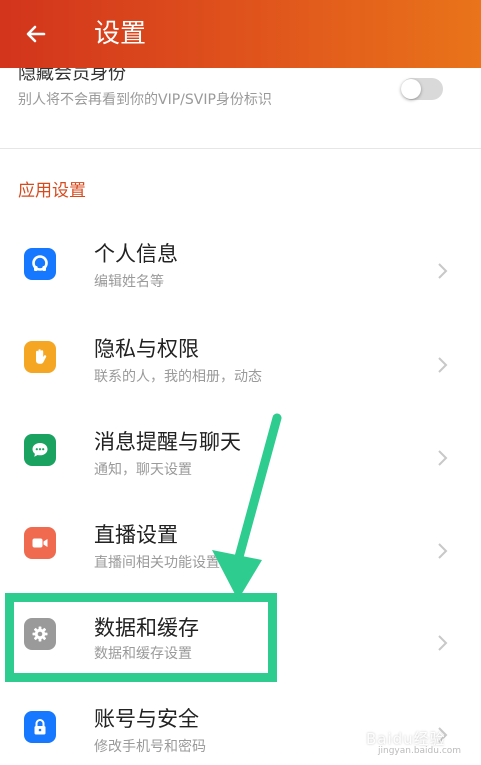 This screenshot has height=765, width=481. I want to click on hand-icon, so click(40, 357).